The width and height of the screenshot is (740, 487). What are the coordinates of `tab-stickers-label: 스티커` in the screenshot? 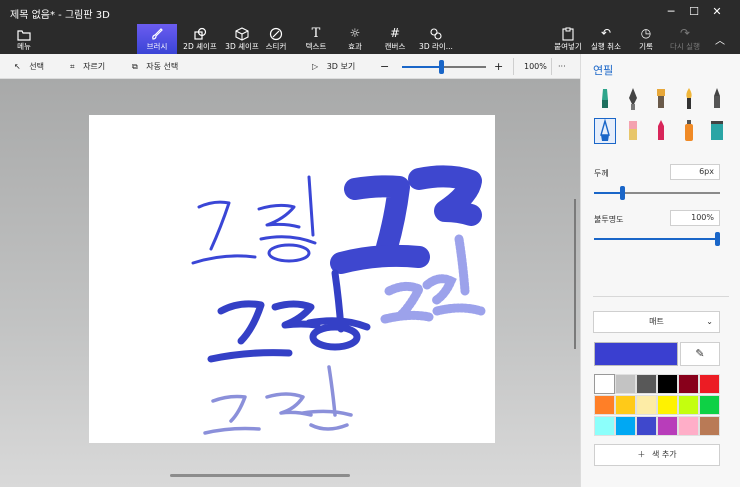 It's located at (276, 46).